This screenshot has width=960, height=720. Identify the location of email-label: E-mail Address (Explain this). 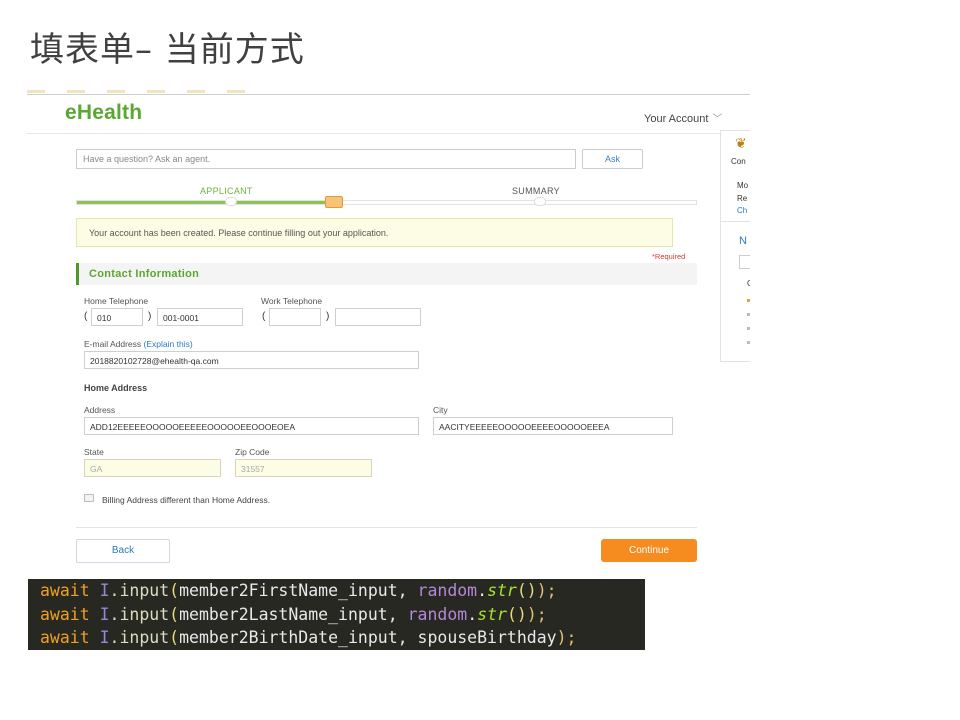
(138, 344).